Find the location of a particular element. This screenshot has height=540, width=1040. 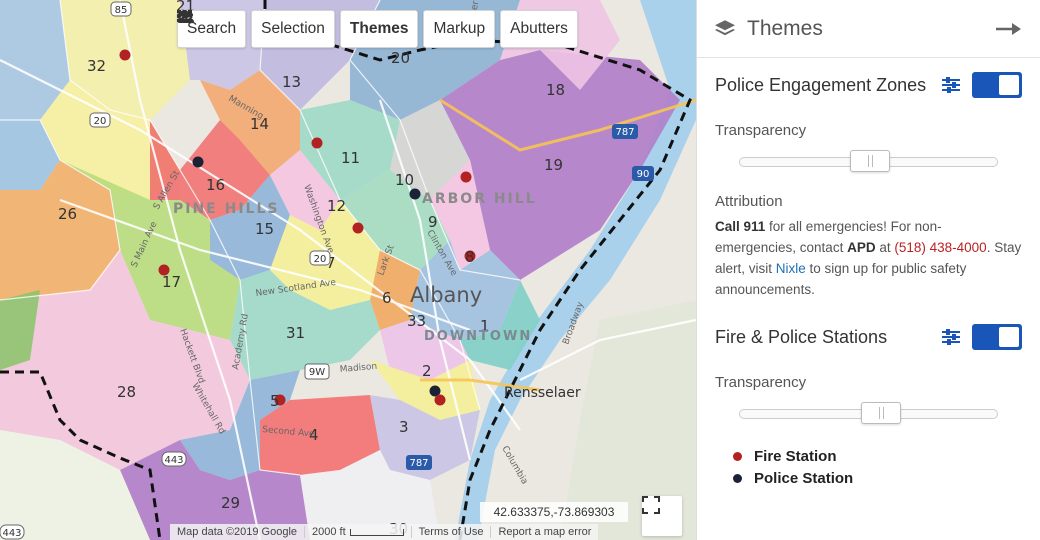

map-data-attribution: Map data ©2019 Google is located at coordinates (237, 532).